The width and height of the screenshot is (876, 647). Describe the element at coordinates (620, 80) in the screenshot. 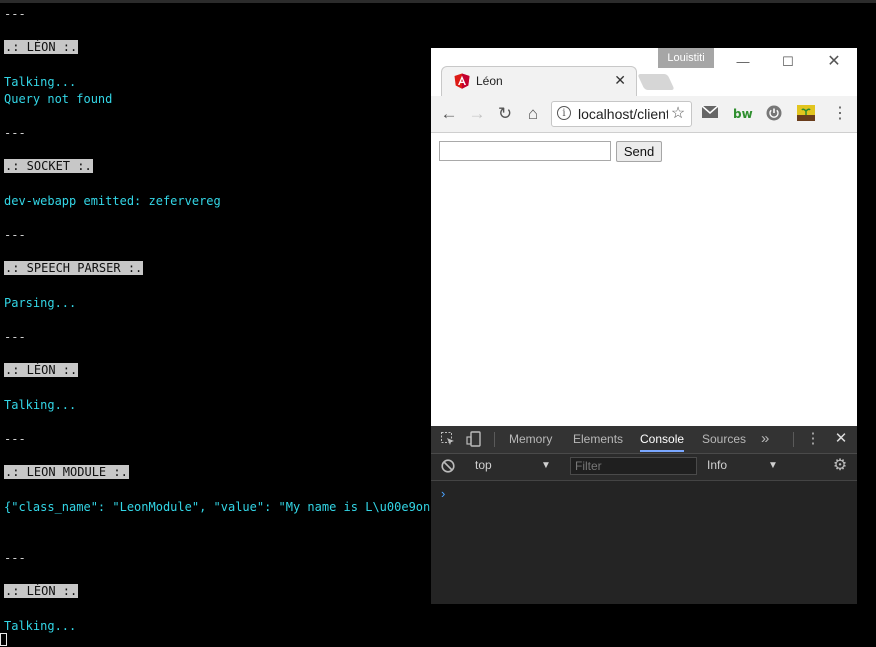

I see `tab-close-icon: ✕` at that location.